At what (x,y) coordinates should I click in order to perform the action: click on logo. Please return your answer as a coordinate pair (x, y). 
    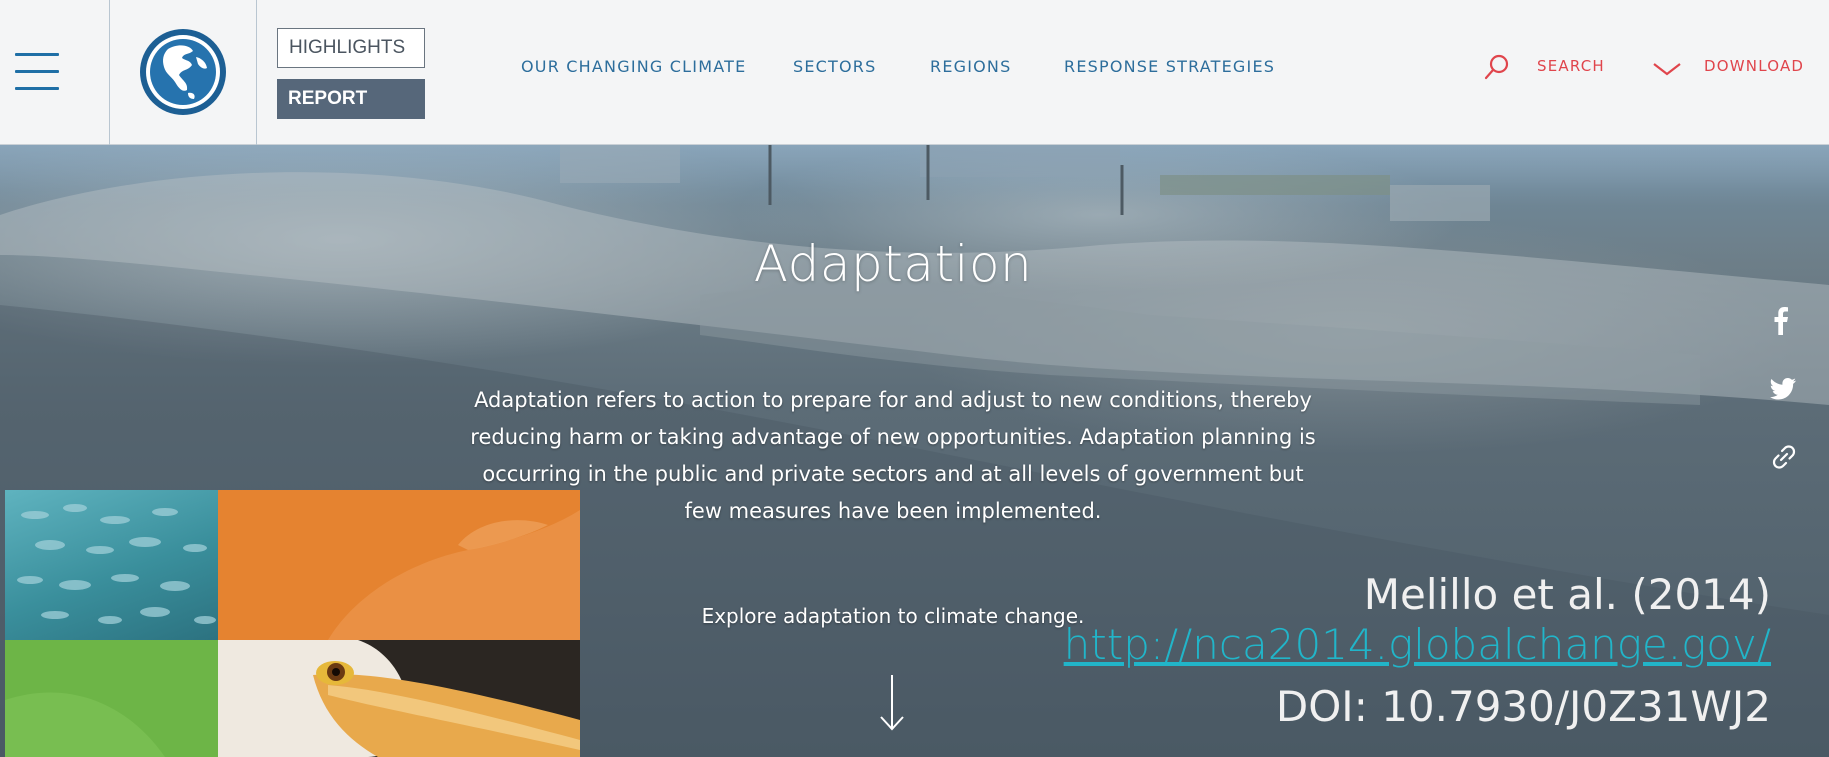
    Looking at the image, I should click on (183, 72).